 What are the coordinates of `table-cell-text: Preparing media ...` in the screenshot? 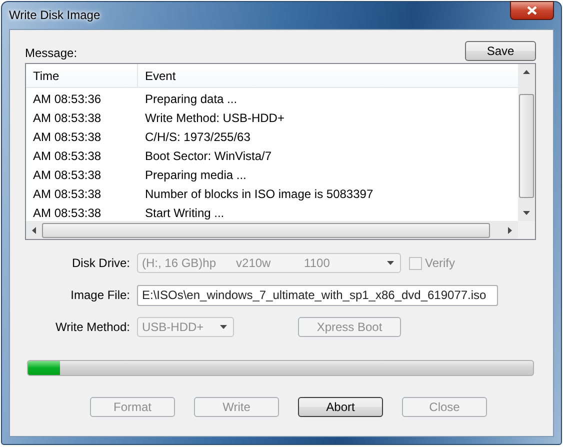 It's located at (195, 175).